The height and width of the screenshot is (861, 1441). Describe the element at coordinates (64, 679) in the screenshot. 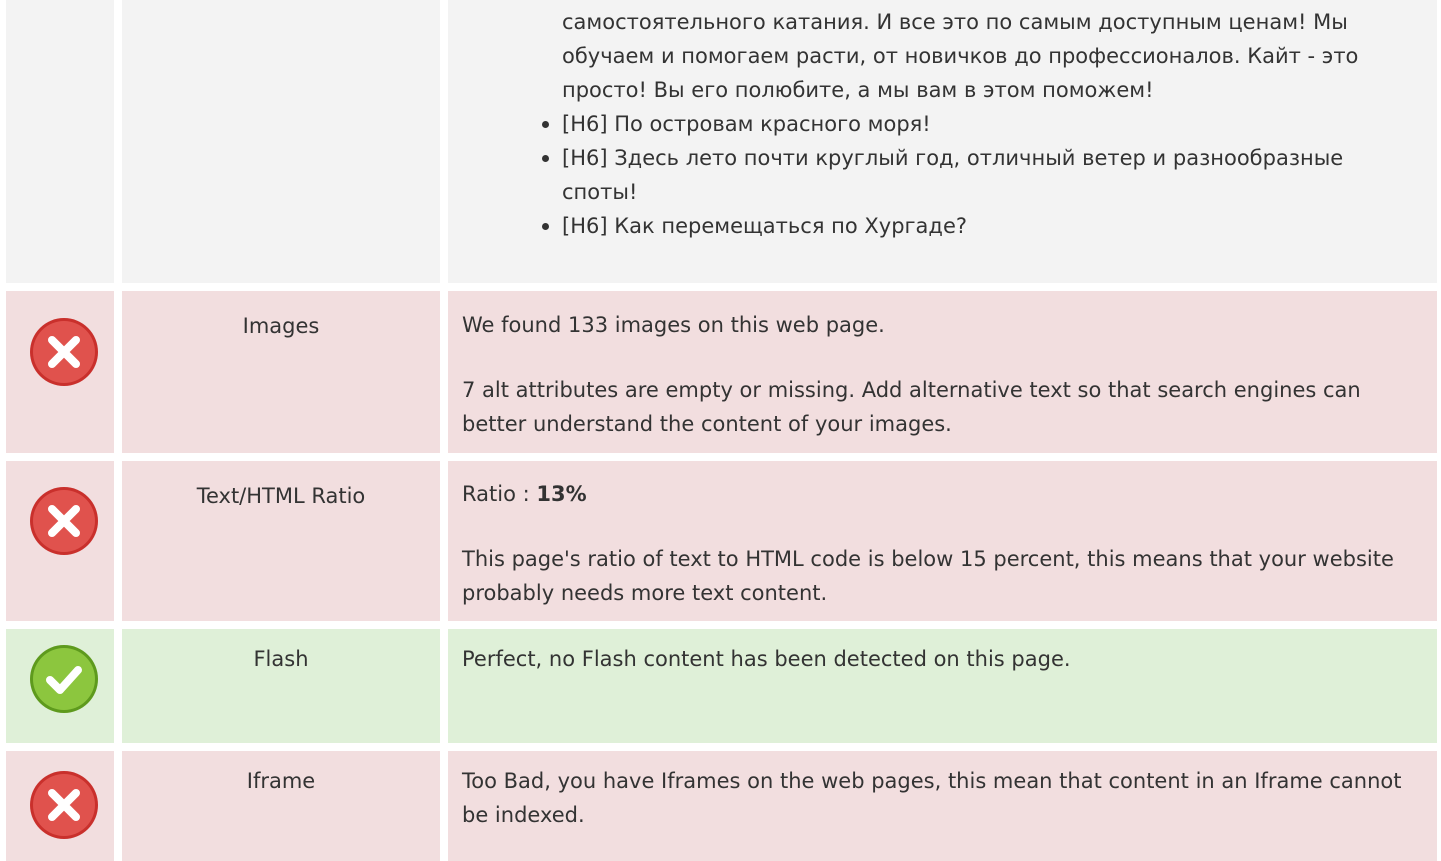

I see `check-icon` at that location.